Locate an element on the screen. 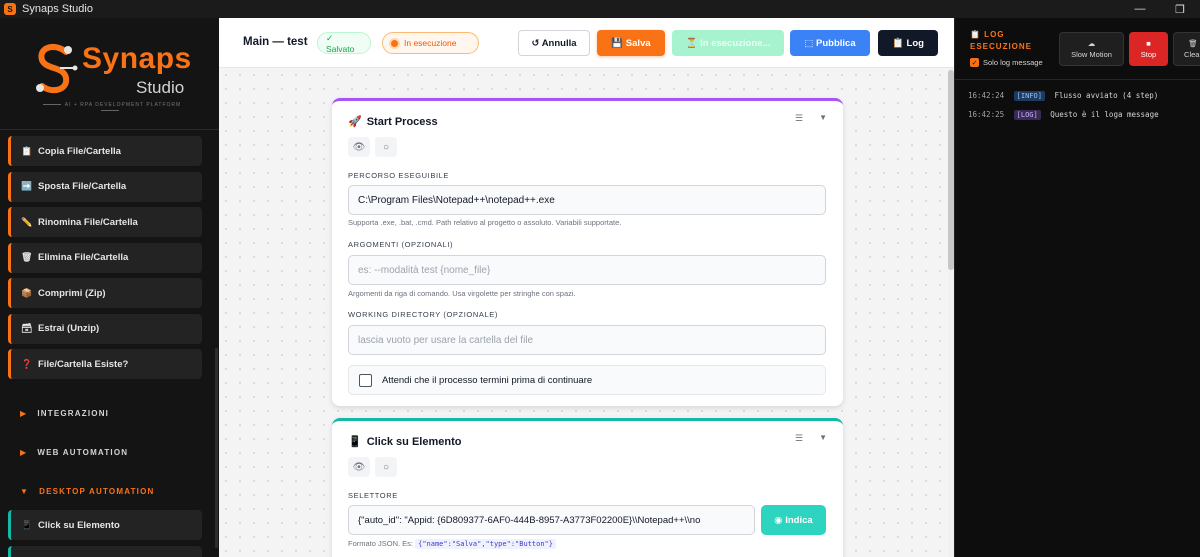 This screenshot has width=1200, height=557. section-label: INTEGRAZIONI is located at coordinates (73, 413).